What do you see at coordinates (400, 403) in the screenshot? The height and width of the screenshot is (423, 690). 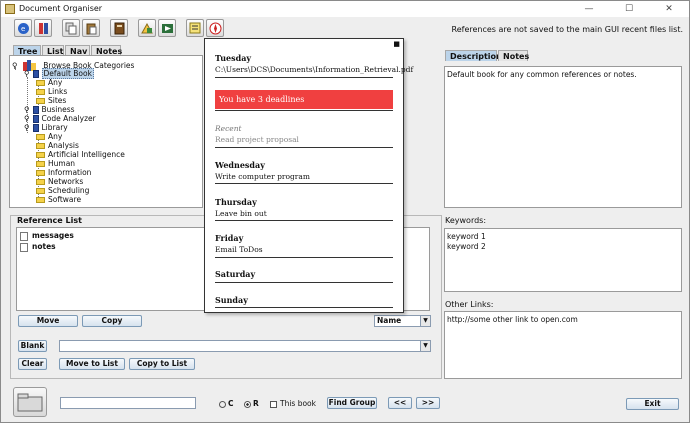 I see `previous-button: <<` at bounding box center [400, 403].